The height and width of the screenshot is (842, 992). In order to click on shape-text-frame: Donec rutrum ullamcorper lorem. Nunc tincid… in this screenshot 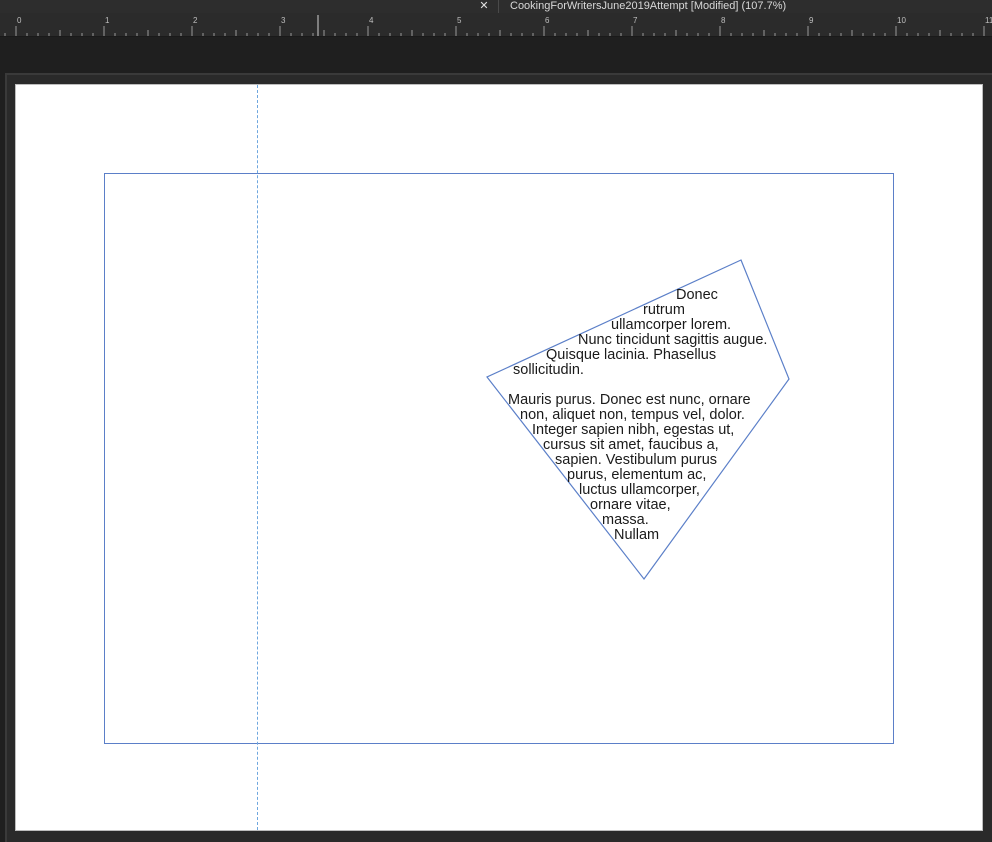, I will do `click(635, 416)`.